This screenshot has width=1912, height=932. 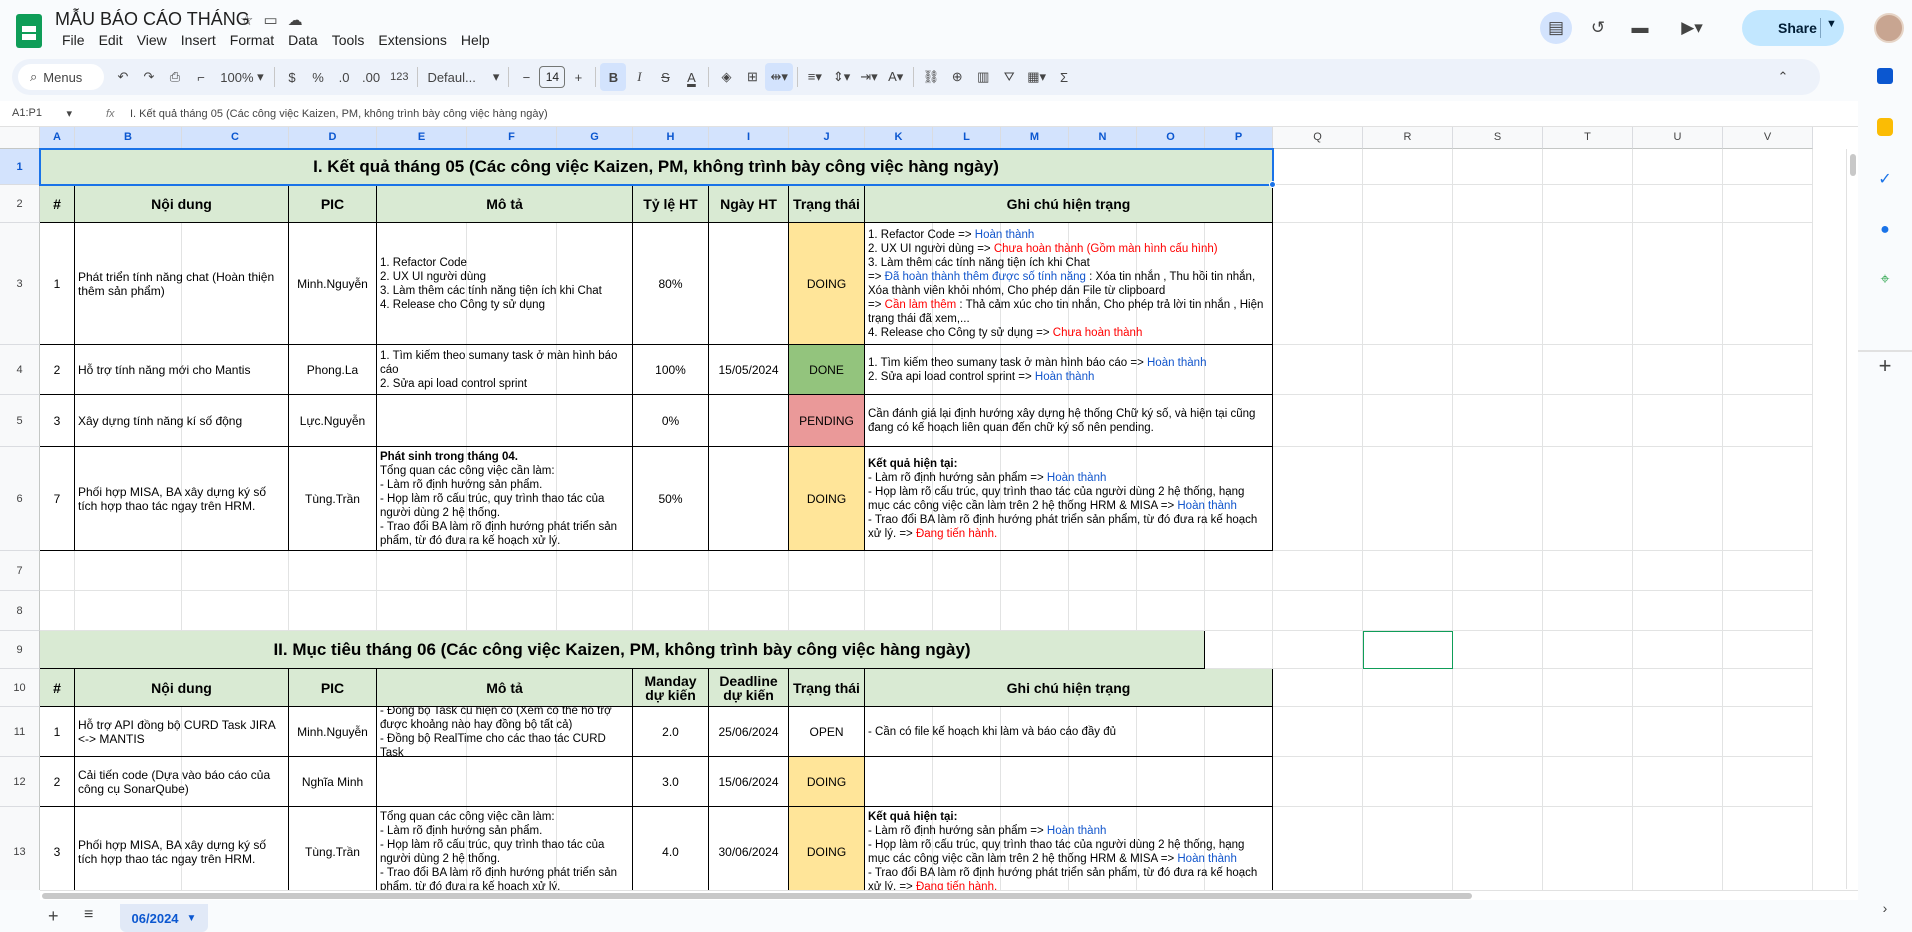 I want to click on row-header-12: 12, so click(x=20, y=782).